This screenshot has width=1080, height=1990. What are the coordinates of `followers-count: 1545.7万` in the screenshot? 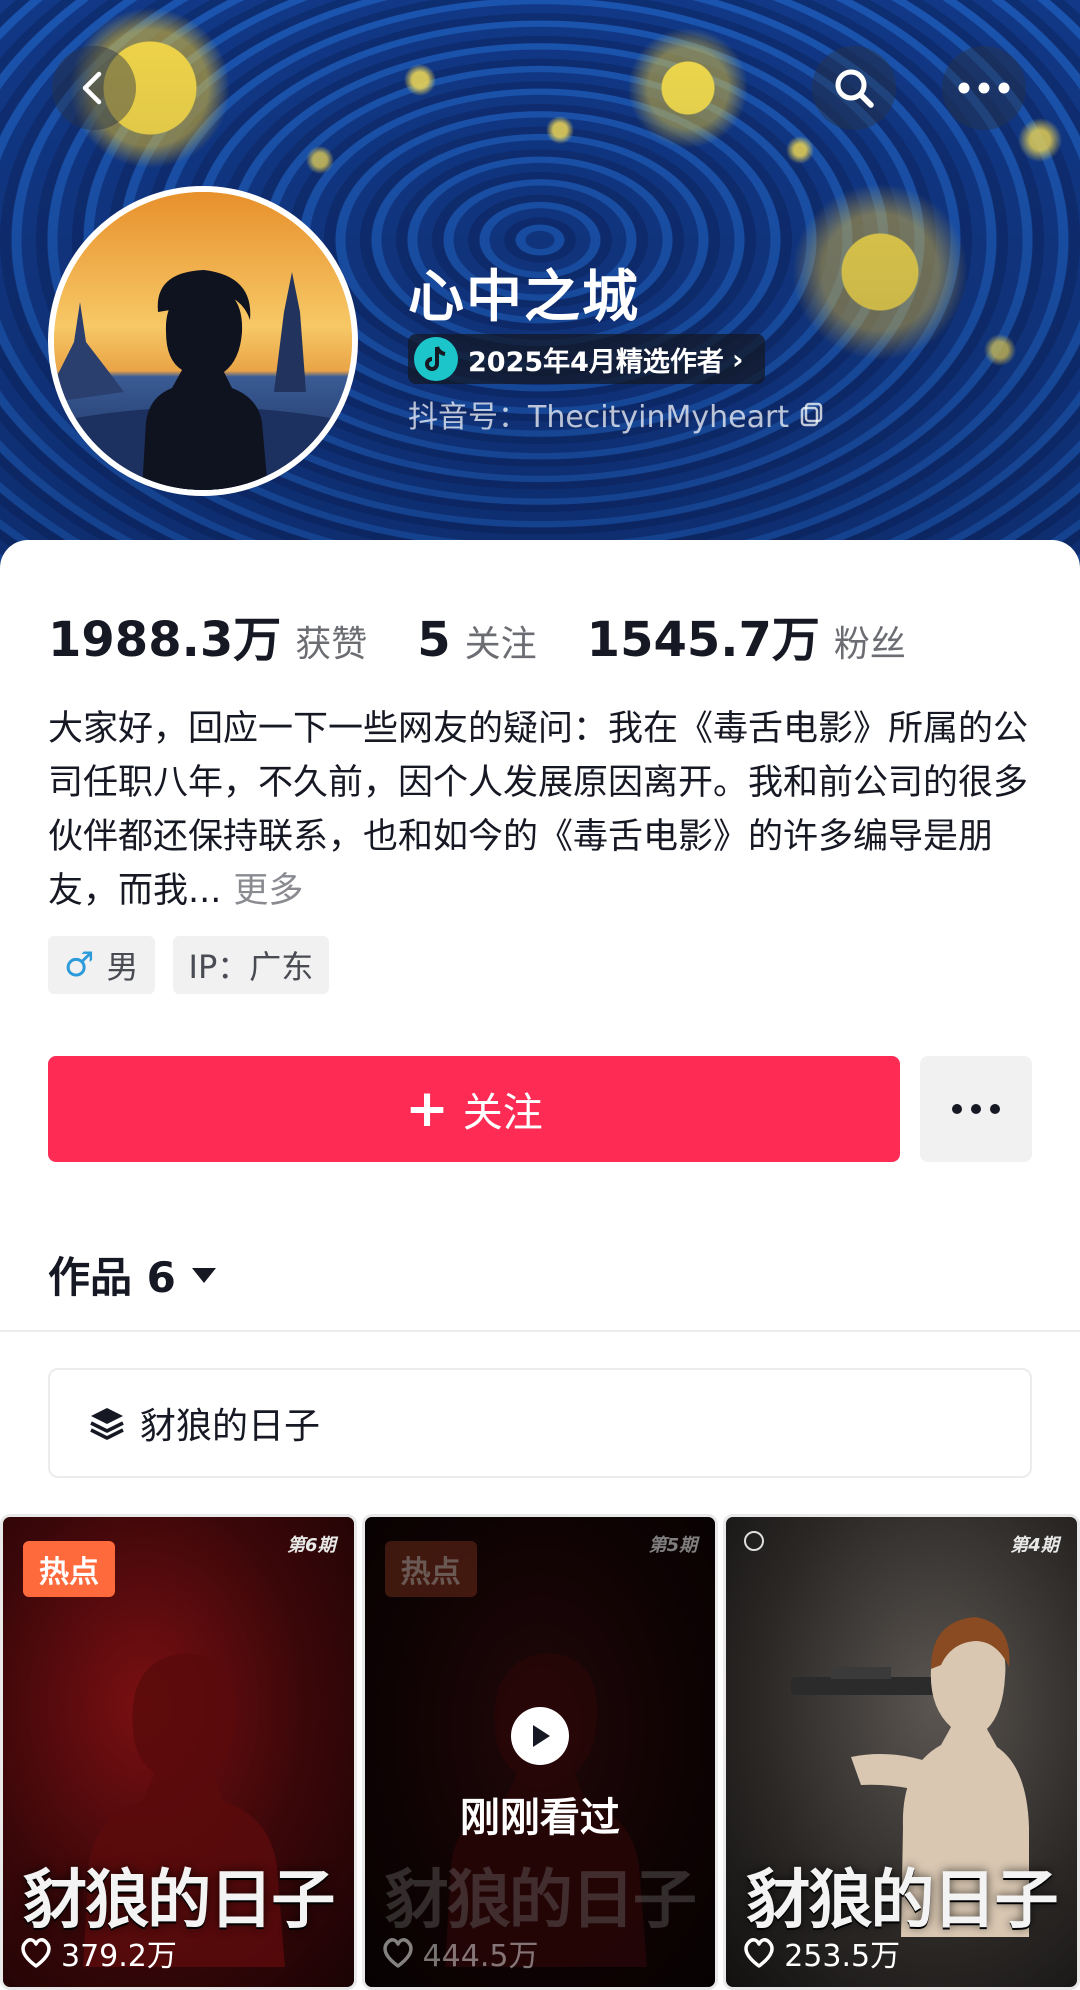 It's located at (703, 635).